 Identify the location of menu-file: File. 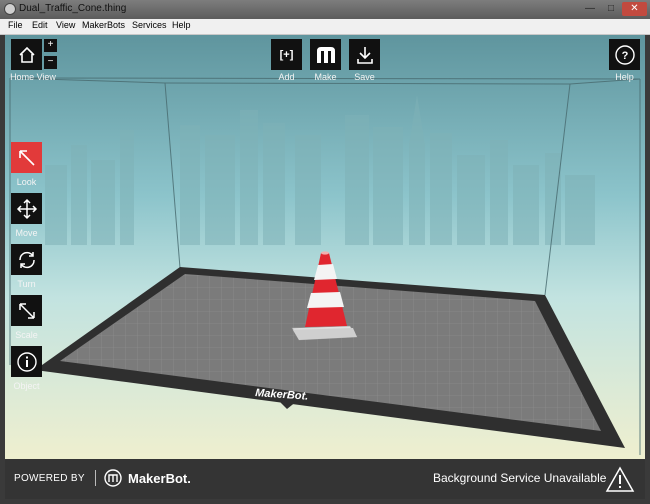
(15, 25).